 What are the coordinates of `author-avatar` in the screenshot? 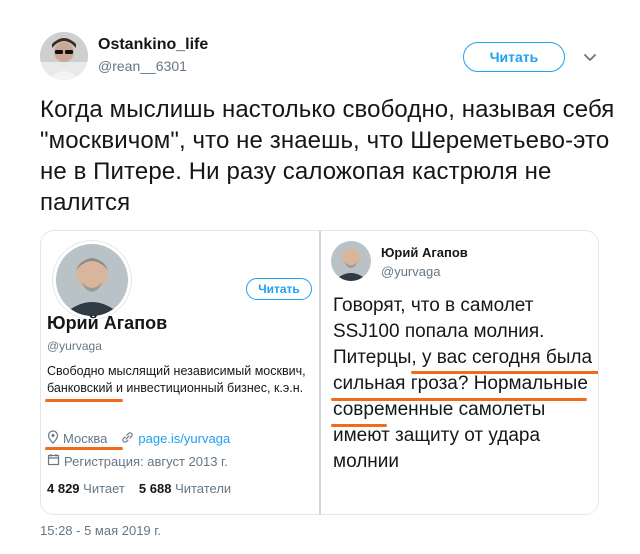 It's located at (64, 56).